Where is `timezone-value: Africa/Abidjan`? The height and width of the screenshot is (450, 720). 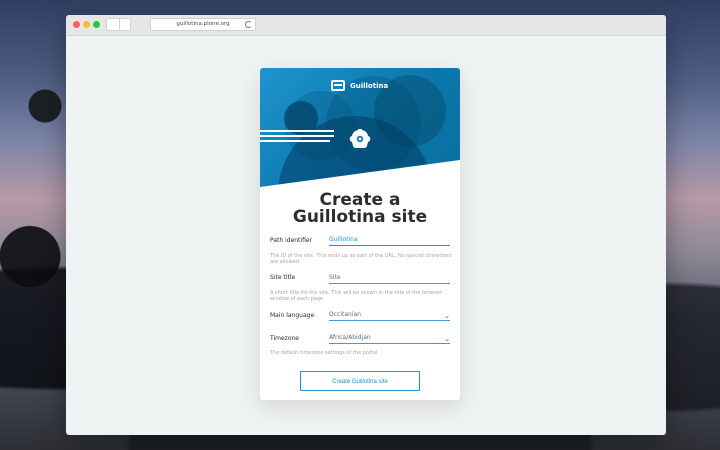 timezone-value: Africa/Abidjan is located at coordinates (350, 337).